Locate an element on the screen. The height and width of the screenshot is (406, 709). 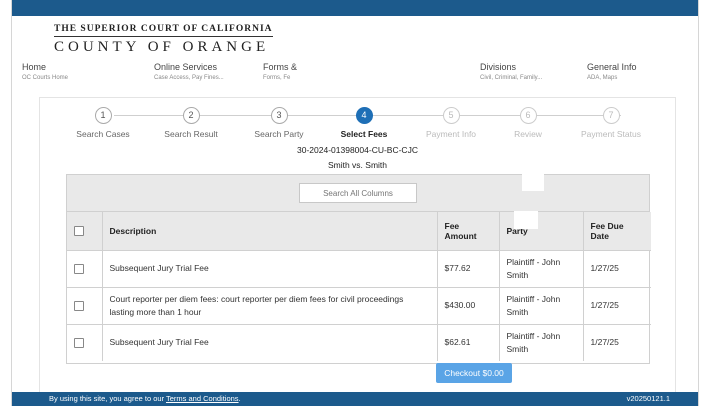
logo-line-1: THE SUPERIOR COURT OF CALIFORNIA is located at coordinates (163, 30).